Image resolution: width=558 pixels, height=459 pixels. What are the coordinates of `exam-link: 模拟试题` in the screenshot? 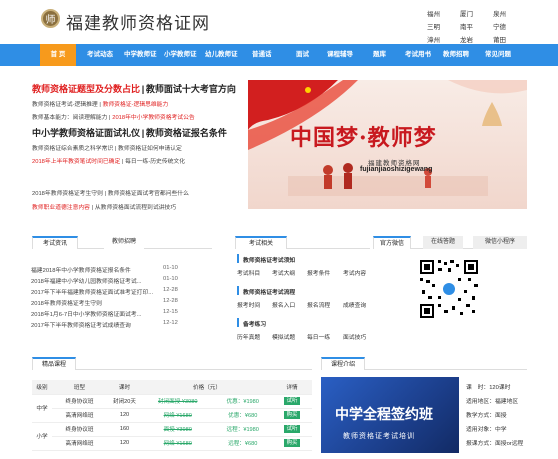 It's located at (283, 336).